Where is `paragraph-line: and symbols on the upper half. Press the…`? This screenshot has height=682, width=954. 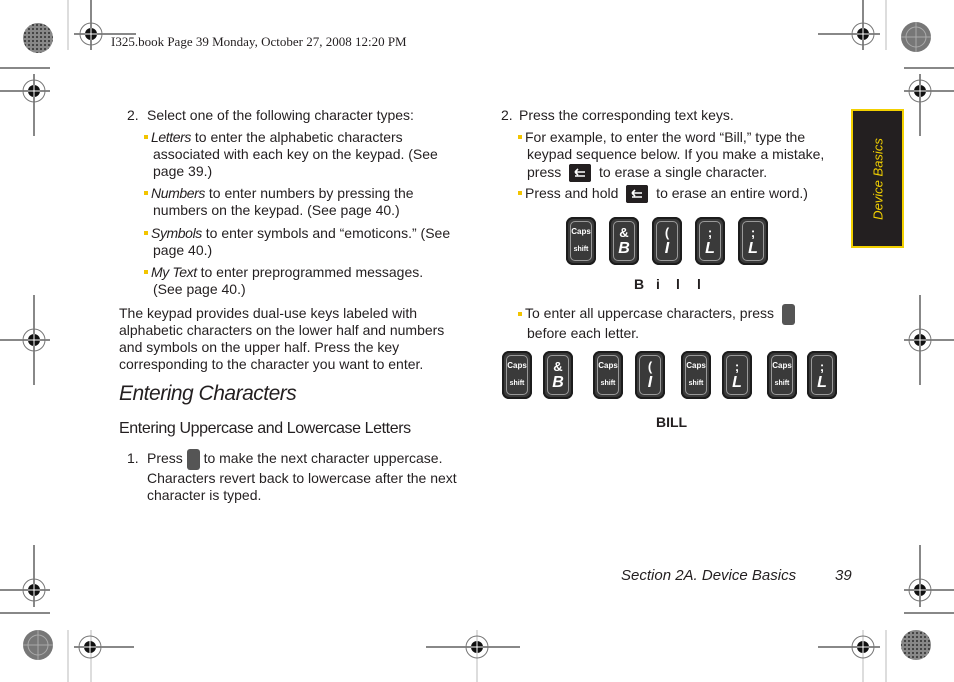
paragraph-line: and symbols on the upper half. Press the… is located at coordinates (259, 347).